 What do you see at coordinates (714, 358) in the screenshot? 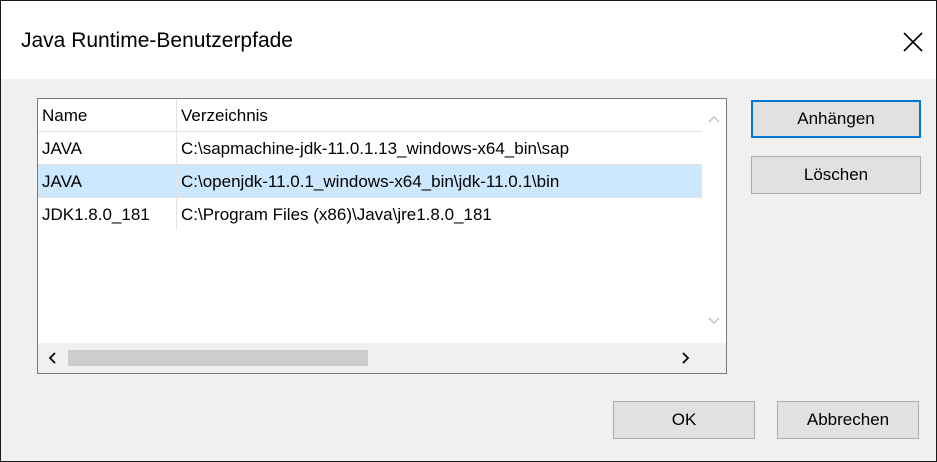
I see `scrollbar-corner` at bounding box center [714, 358].